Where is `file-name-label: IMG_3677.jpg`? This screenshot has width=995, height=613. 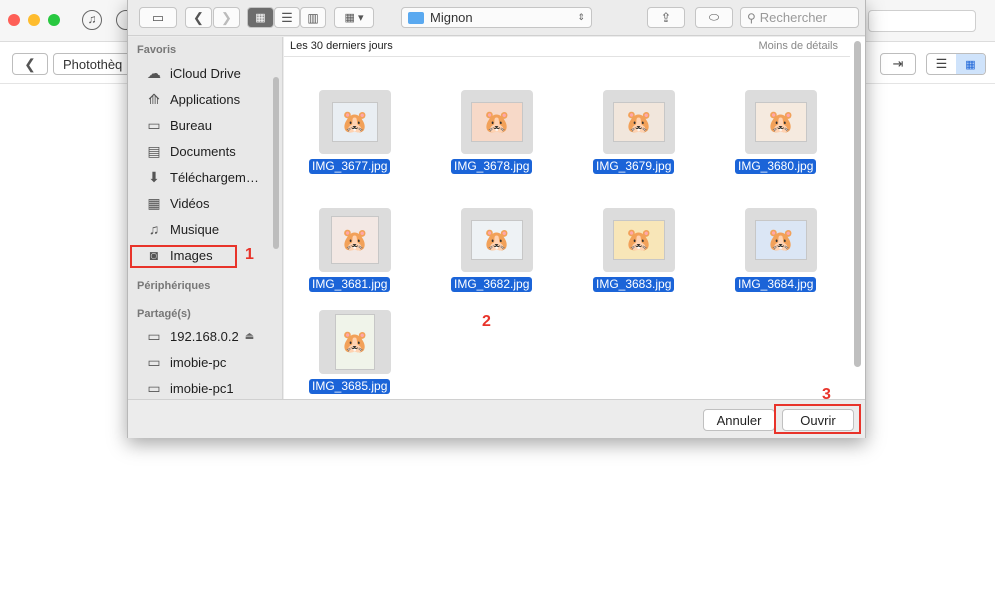
file-name-label: IMG_3677.jpg is located at coordinates (350, 166).